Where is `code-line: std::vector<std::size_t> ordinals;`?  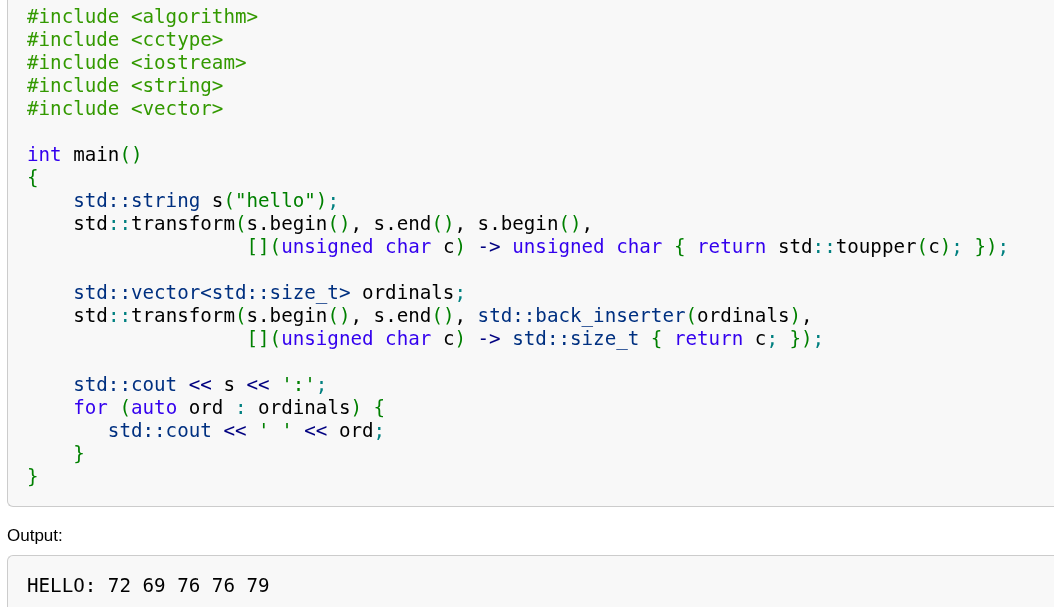
code-line: std::vector<std::size_t> ordinals; is located at coordinates (269, 292).